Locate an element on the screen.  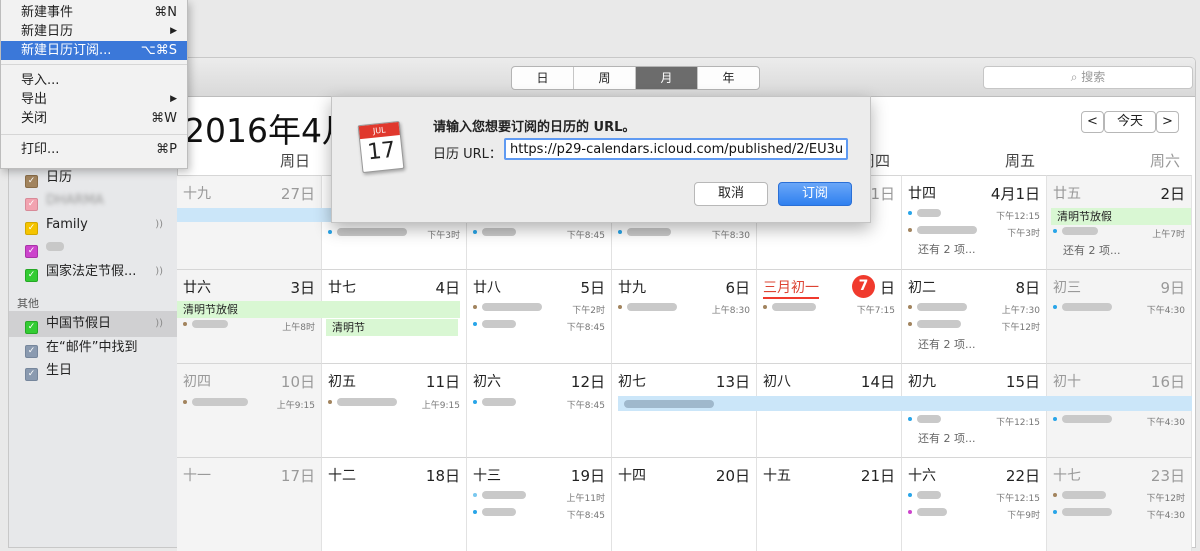
day-cell: 十九 27日 is located at coordinates (249, 222).